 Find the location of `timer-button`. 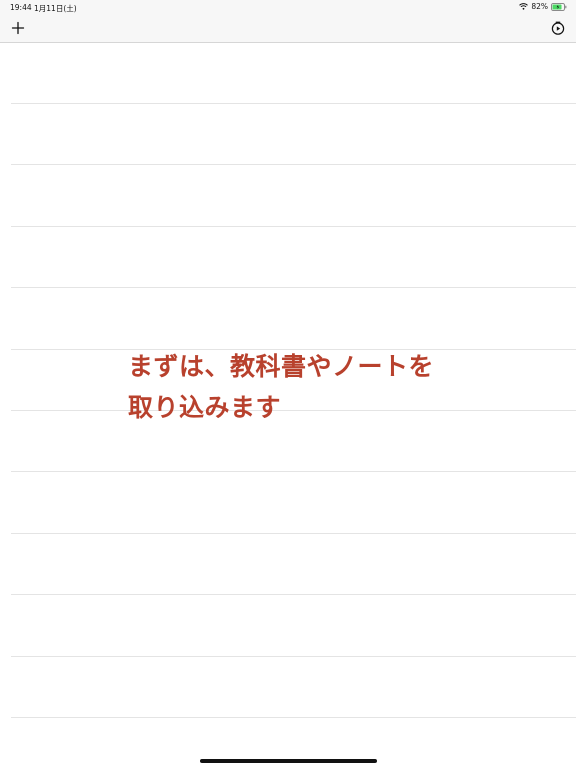

timer-button is located at coordinates (558, 28).